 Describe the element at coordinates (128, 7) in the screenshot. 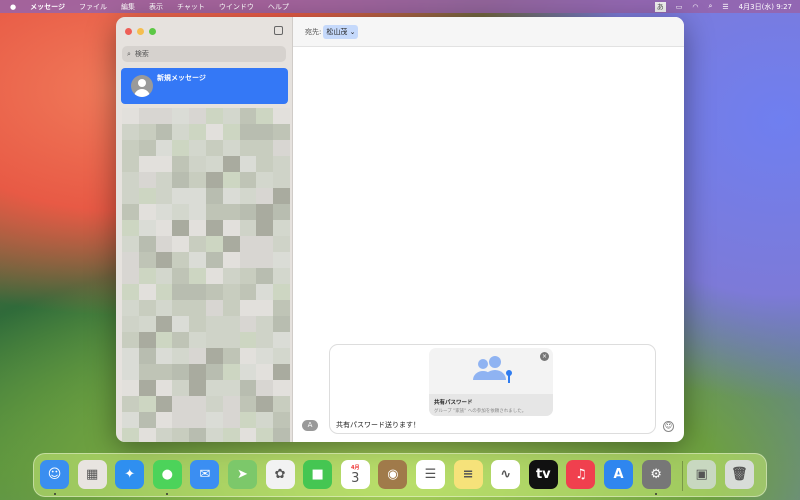

I see `menu-edit: 編集` at that location.